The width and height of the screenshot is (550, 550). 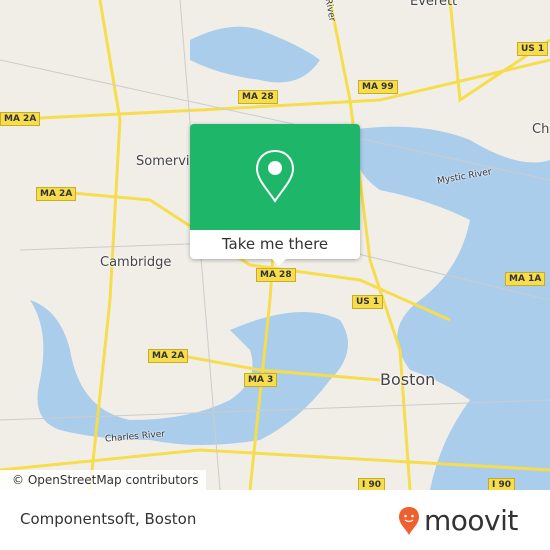 What do you see at coordinates (471, 520) in the screenshot?
I see `moovit-logo-text: moovit` at bounding box center [471, 520].